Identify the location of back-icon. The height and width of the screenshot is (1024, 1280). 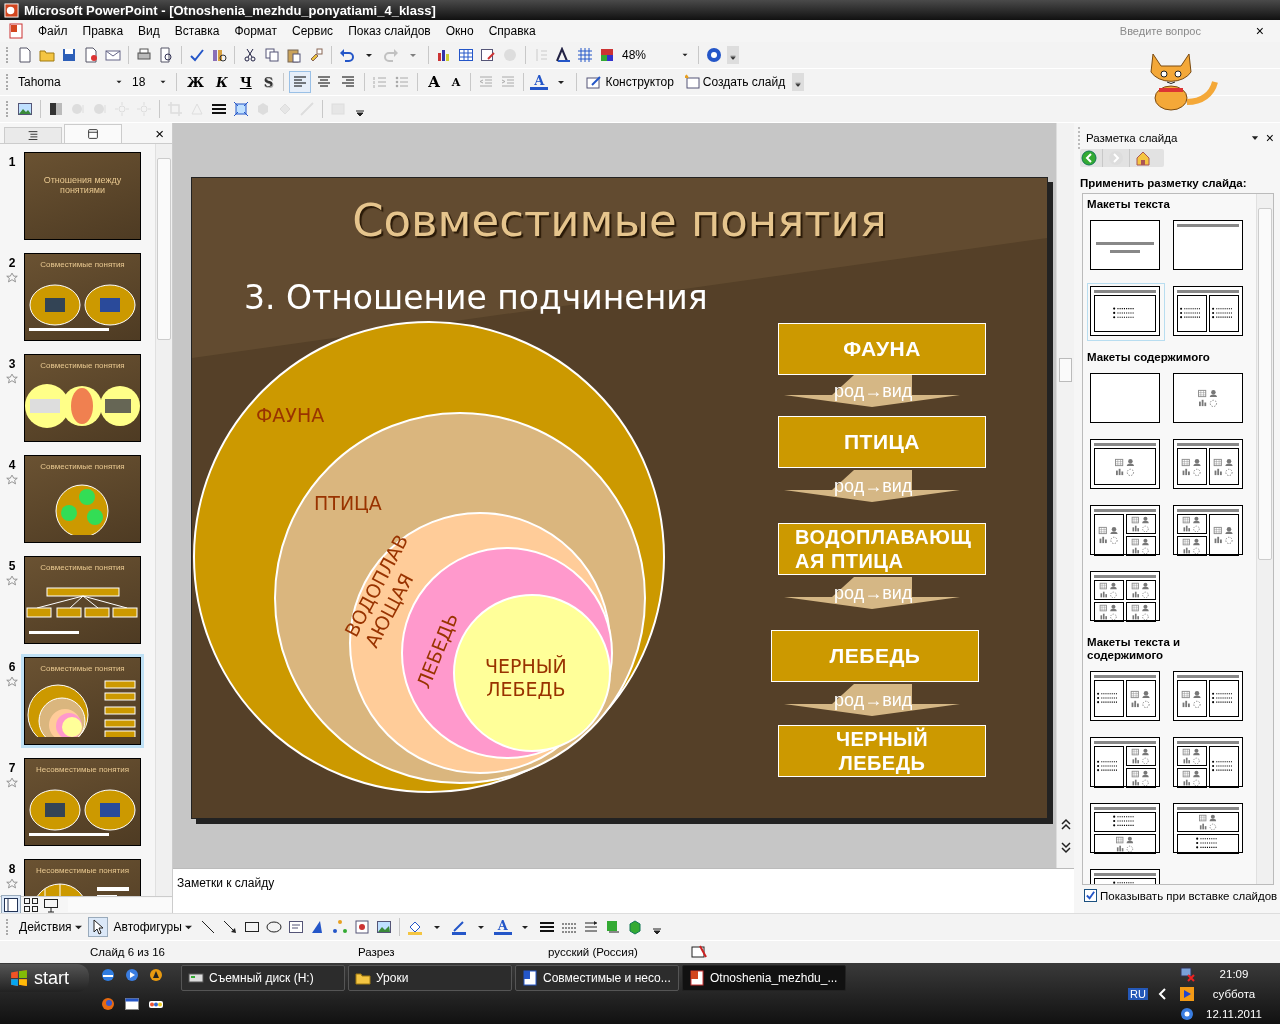
(1089, 158).